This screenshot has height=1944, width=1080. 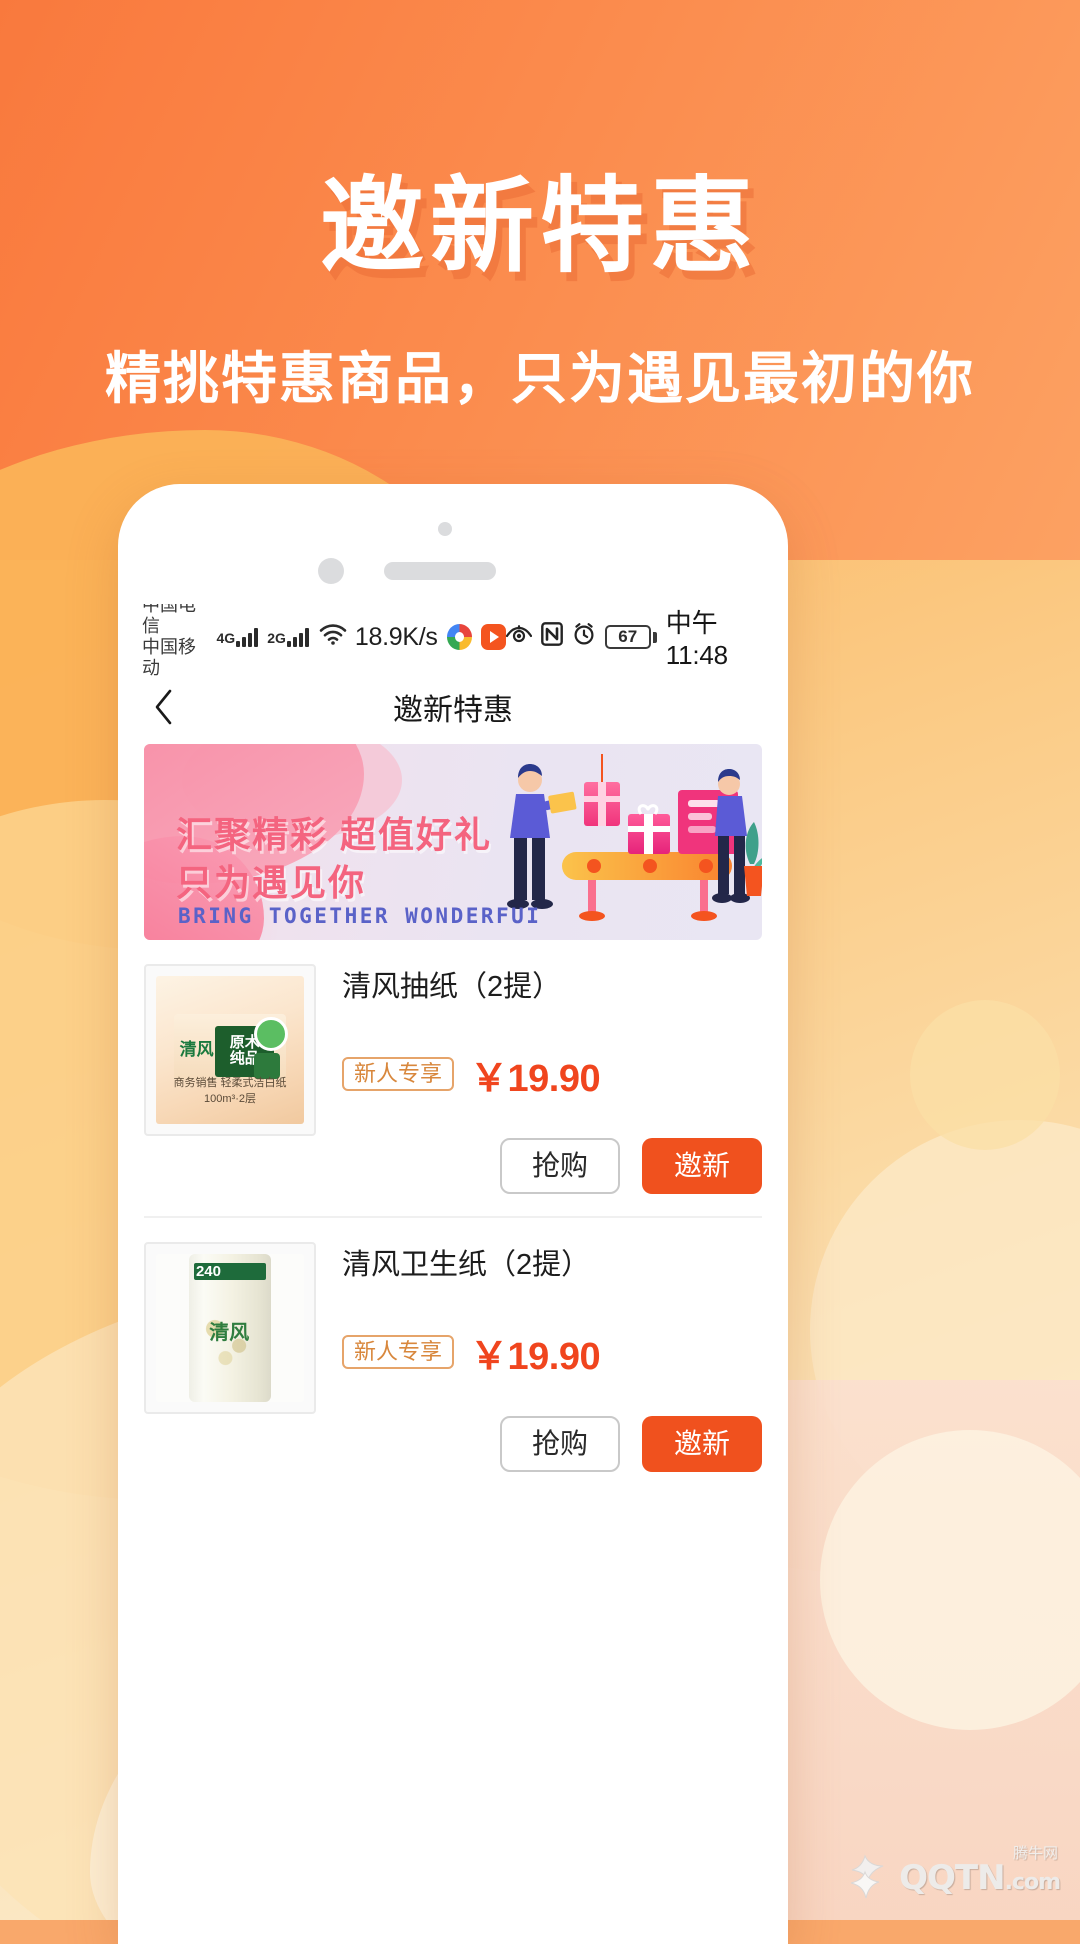 I want to click on carrier-labels: 中国电信 中国移动, so click(x=177, y=641).